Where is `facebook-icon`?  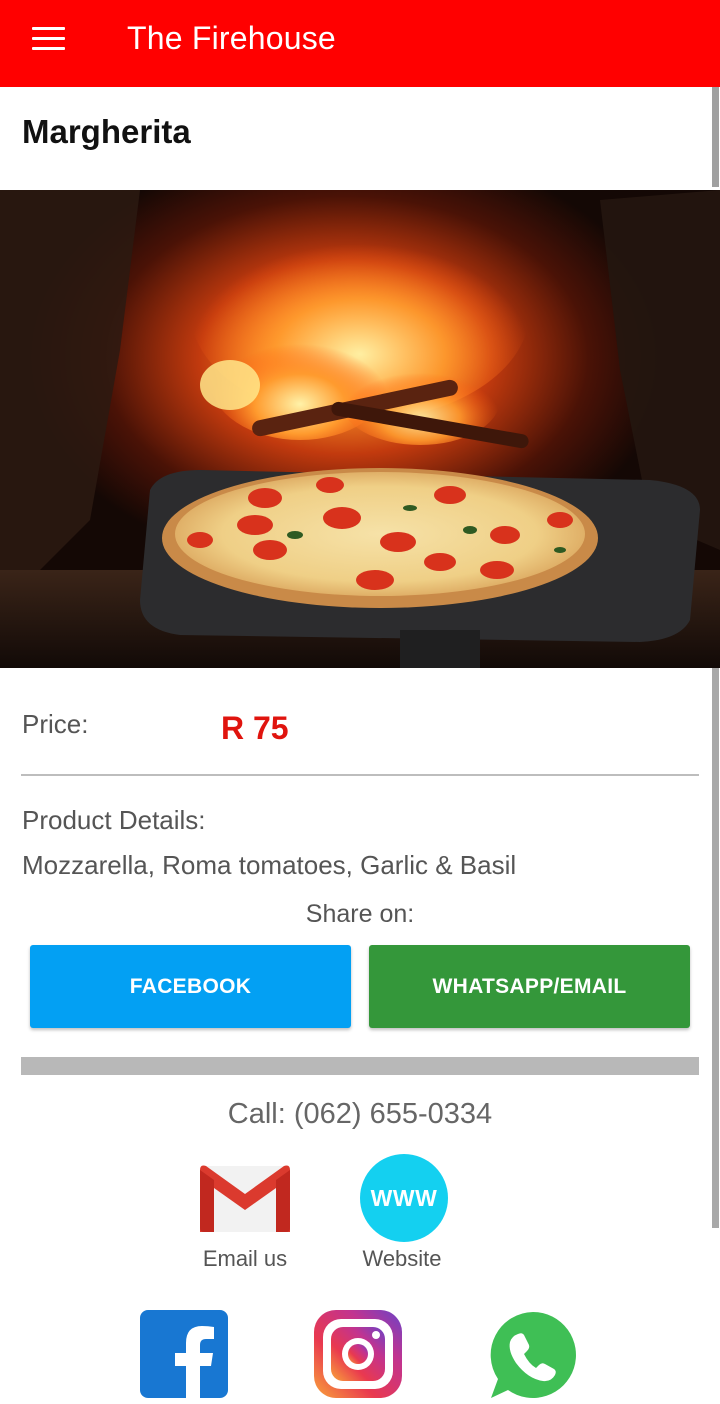 facebook-icon is located at coordinates (184, 1354).